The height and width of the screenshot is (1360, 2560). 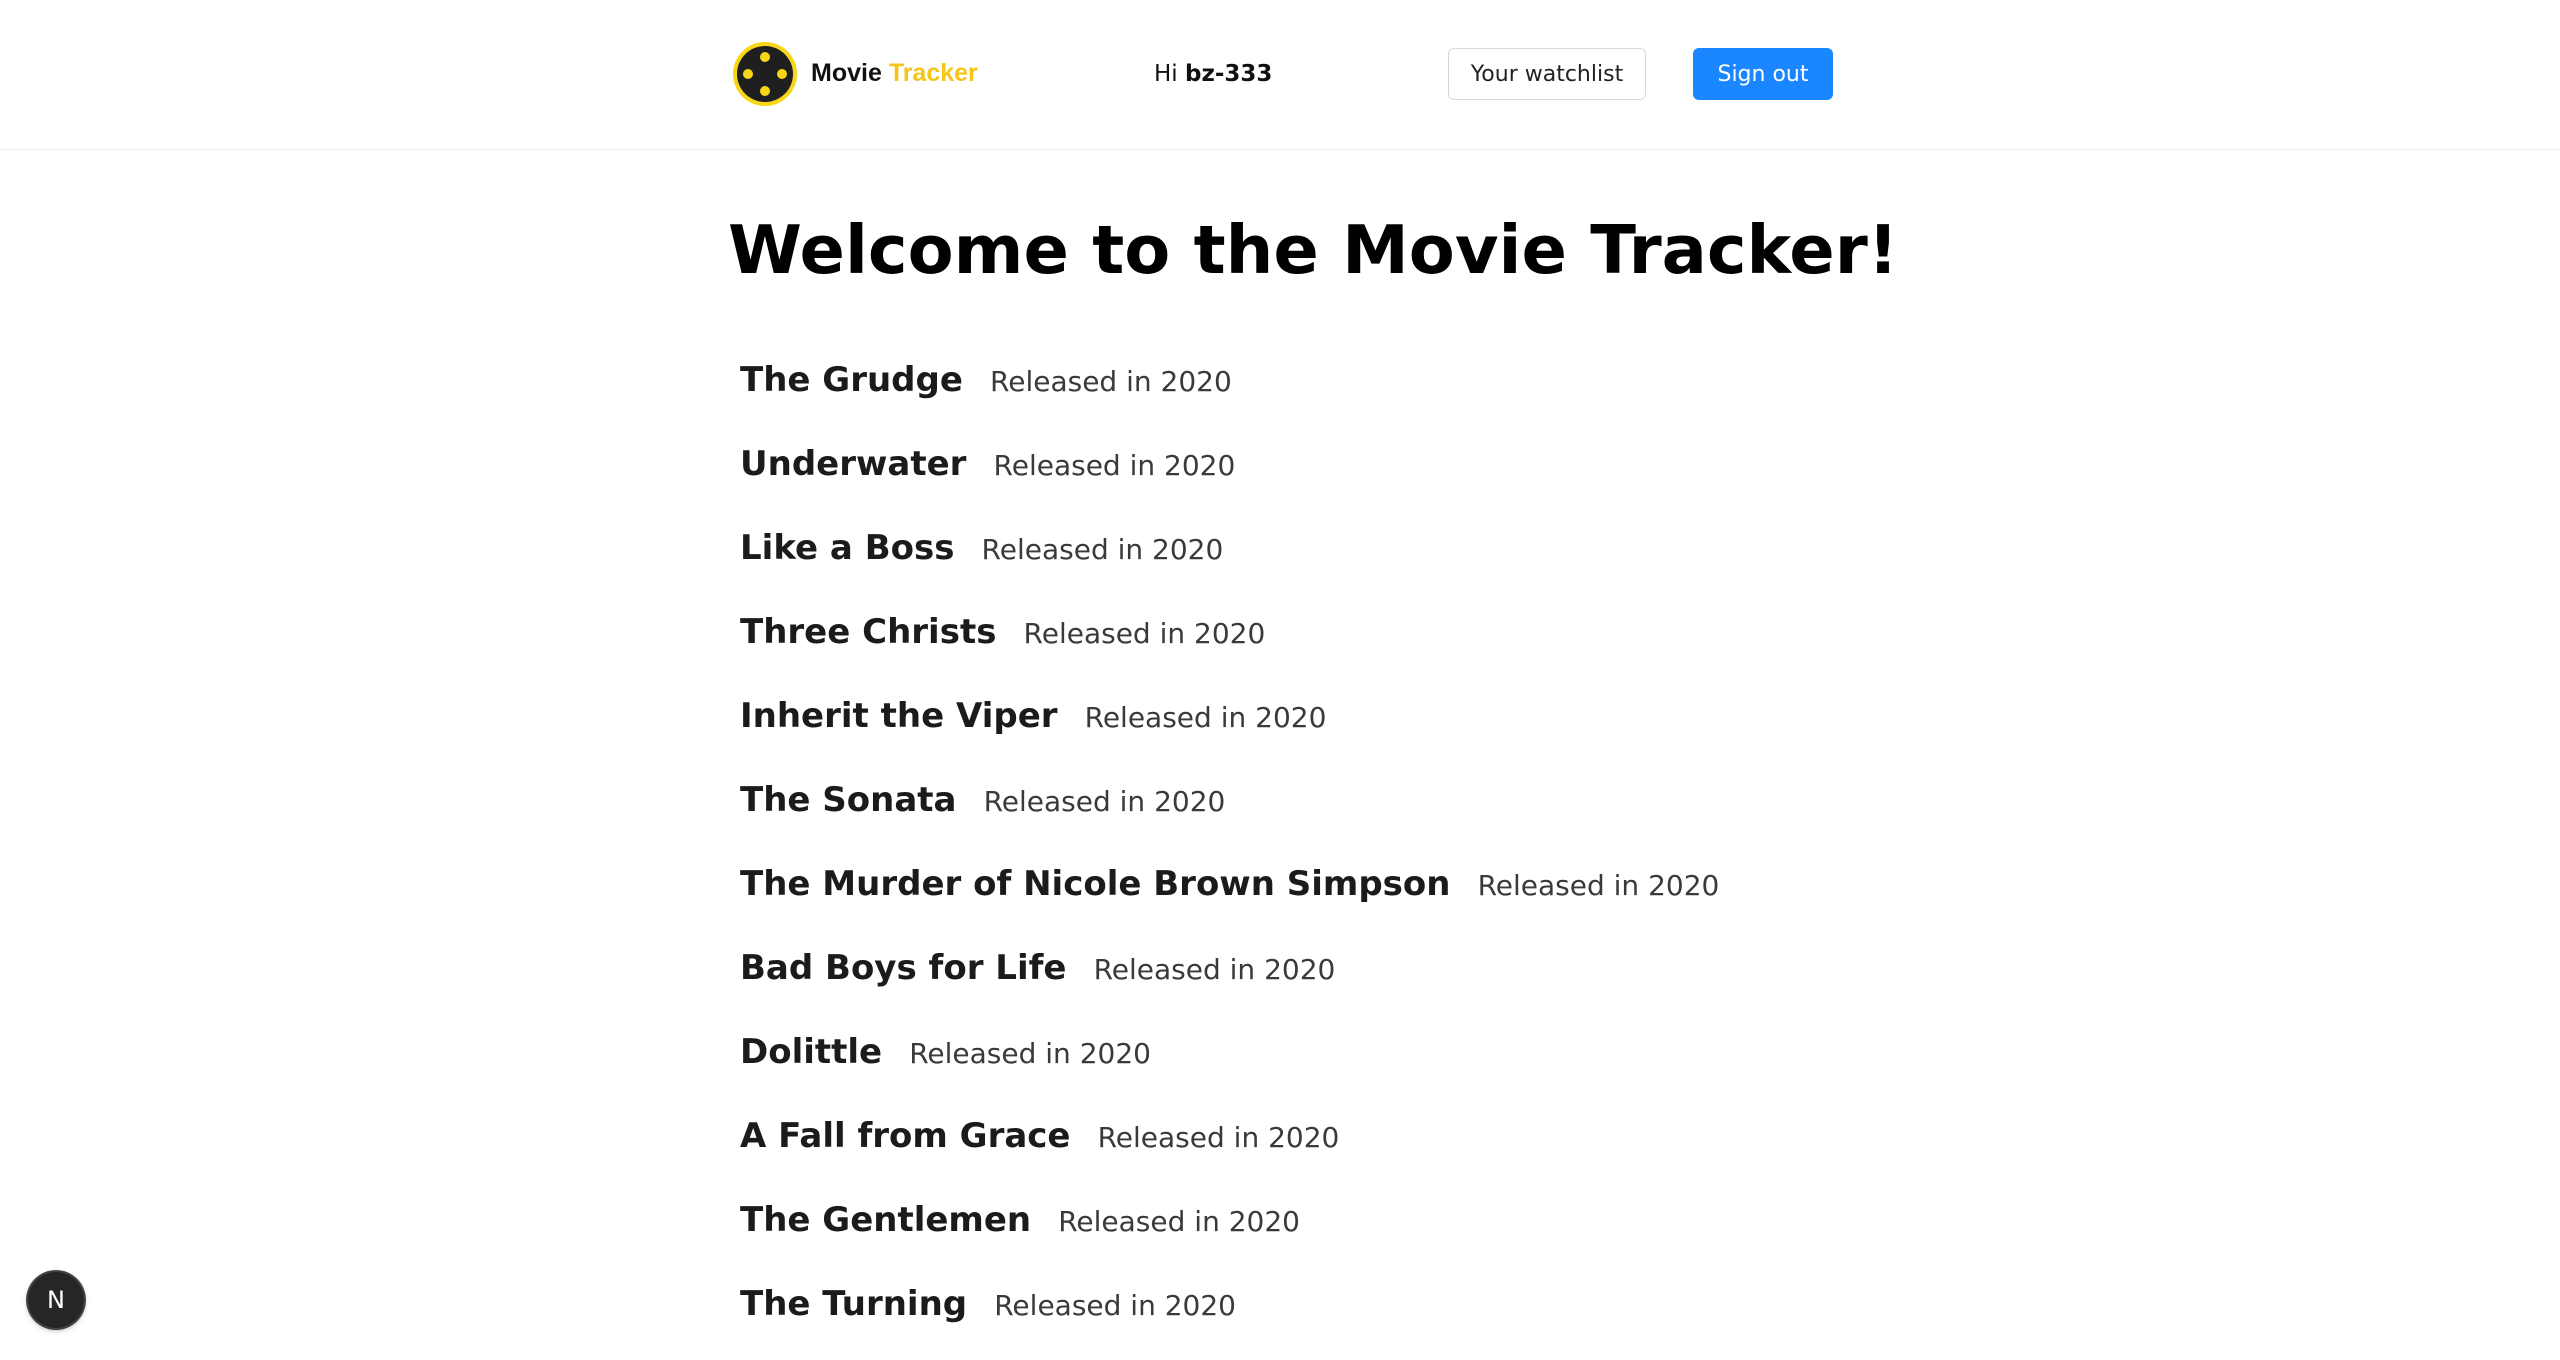 I want to click on movie-item: Underwater Released in 2020, so click(x=1440, y=478).